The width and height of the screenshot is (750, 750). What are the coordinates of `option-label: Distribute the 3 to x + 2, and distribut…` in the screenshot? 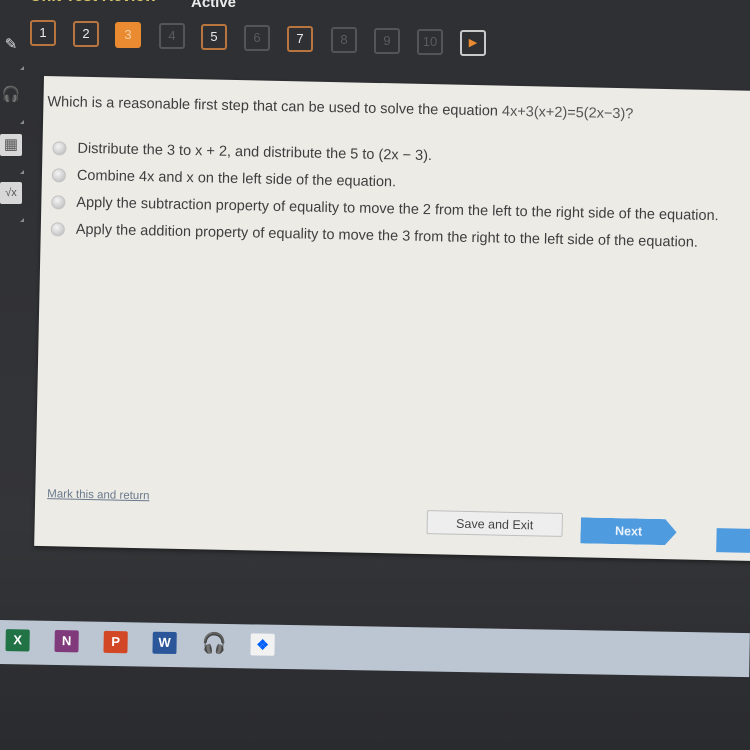 It's located at (255, 152).